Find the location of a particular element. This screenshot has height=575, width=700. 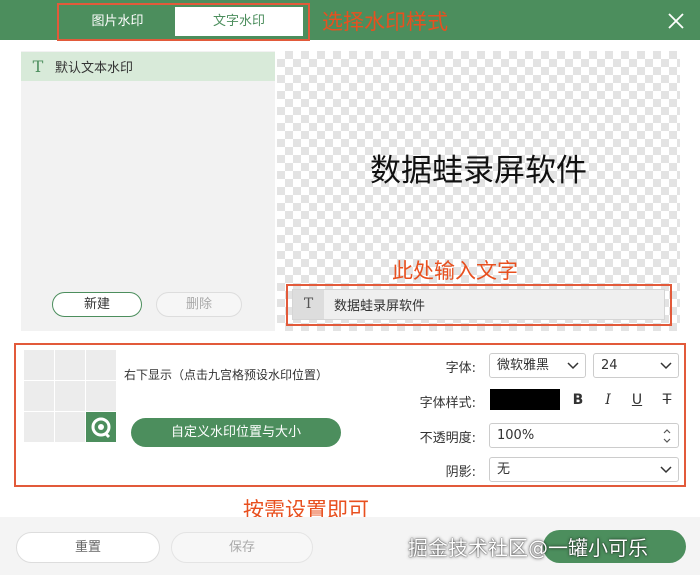

save-button: 保存 is located at coordinates (242, 547).